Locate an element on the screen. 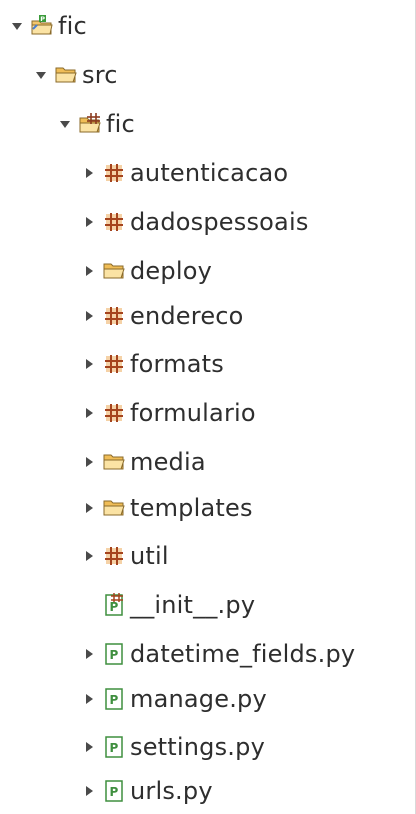 The image size is (416, 814). tree-item-init-py: P __init__.py is located at coordinates (168, 605).